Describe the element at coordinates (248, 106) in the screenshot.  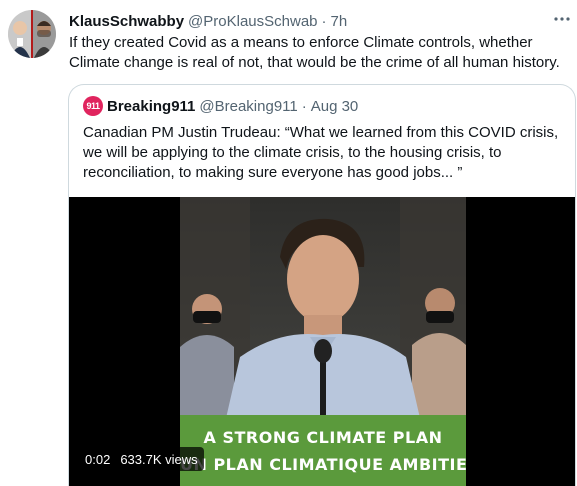
I see `quoted-author-handle: @Breaking911` at that location.